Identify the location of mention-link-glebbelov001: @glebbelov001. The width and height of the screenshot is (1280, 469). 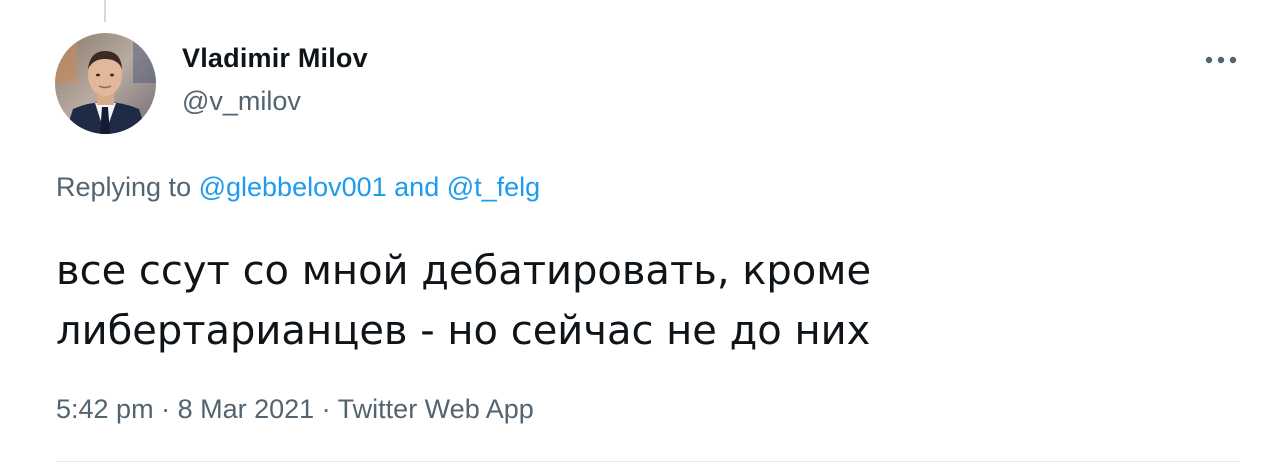
(293, 187).